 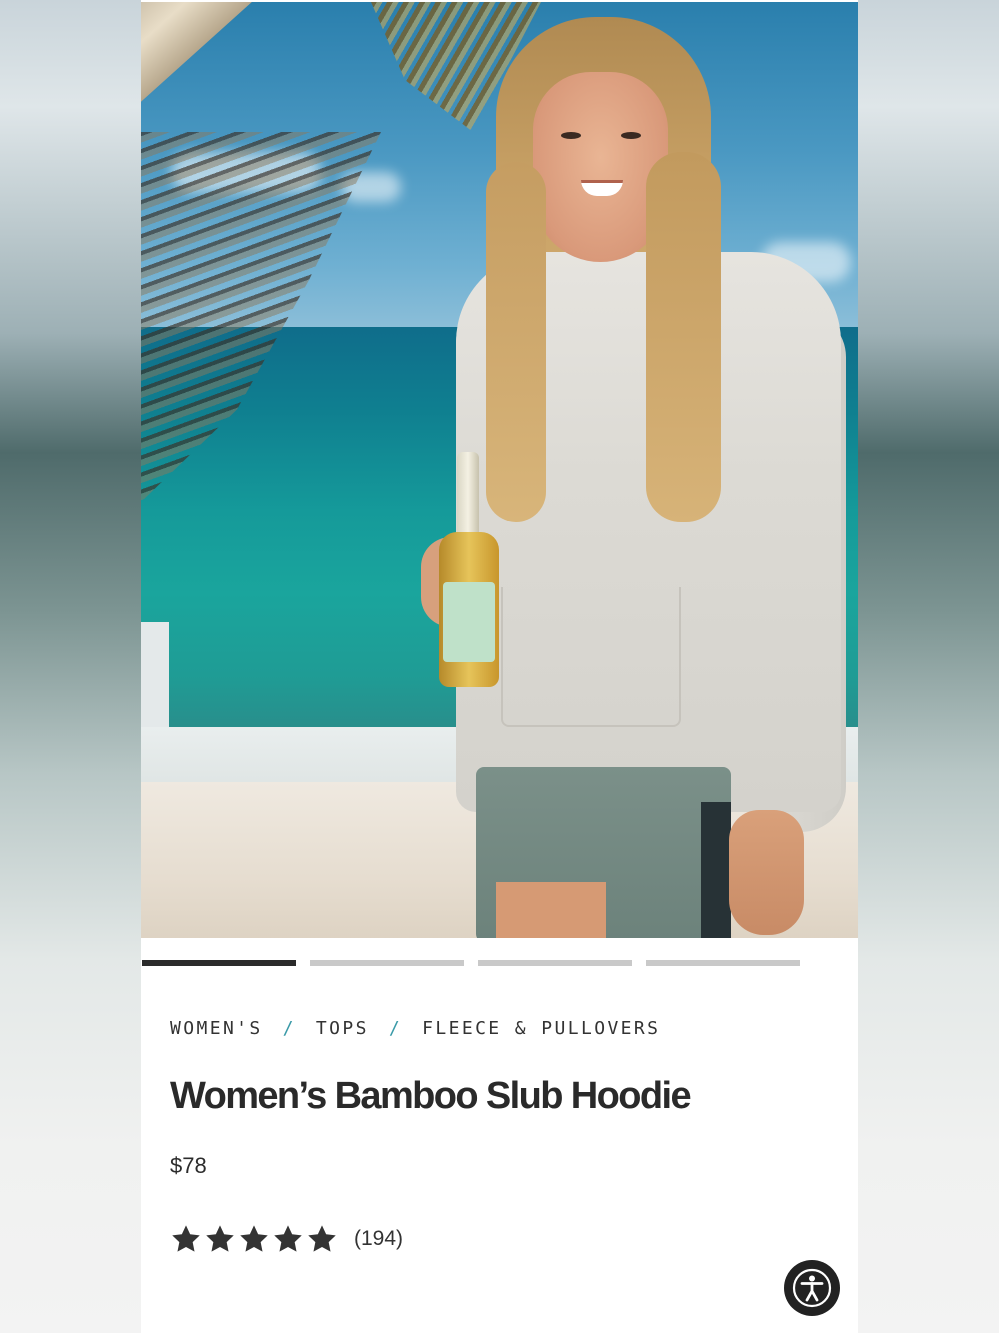 What do you see at coordinates (928, 666) in the screenshot?
I see `background-blur-right` at bounding box center [928, 666].